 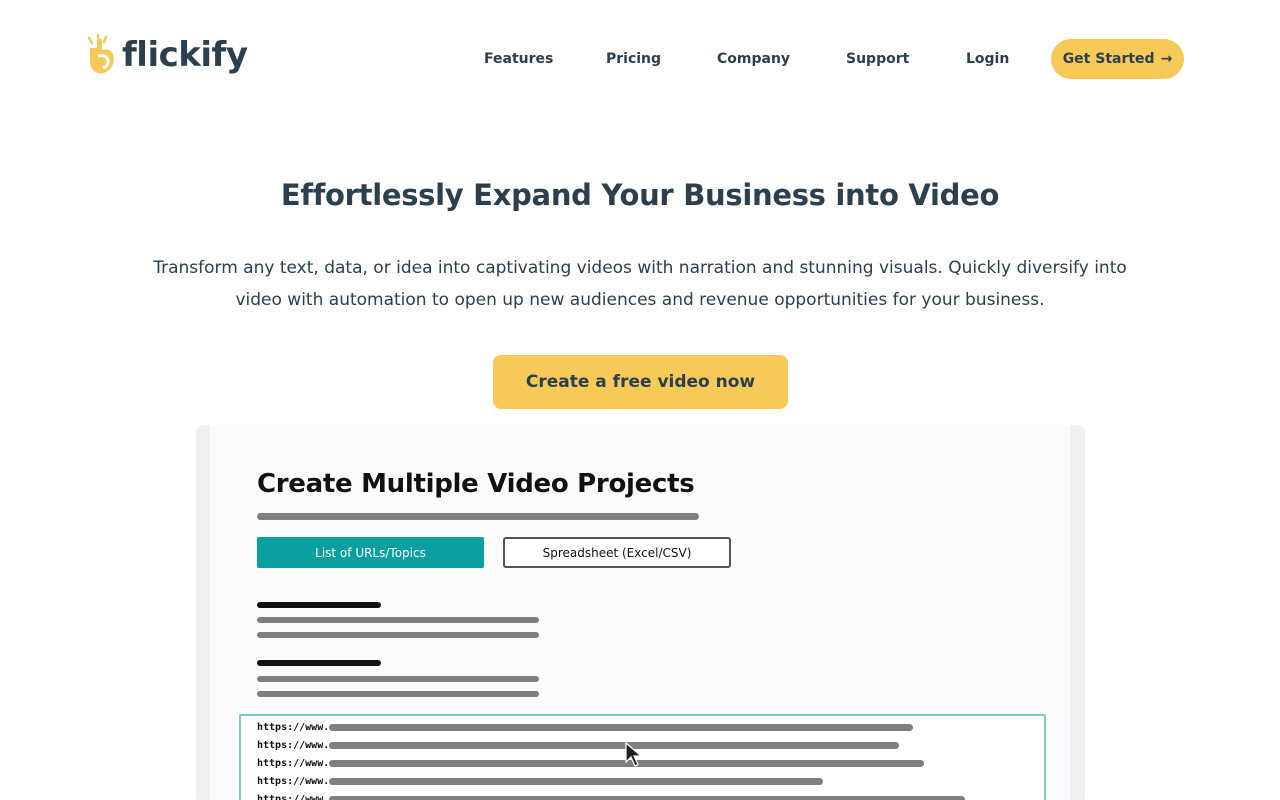 I want to click on mouse-pointer-icon, so click(x=634, y=754).